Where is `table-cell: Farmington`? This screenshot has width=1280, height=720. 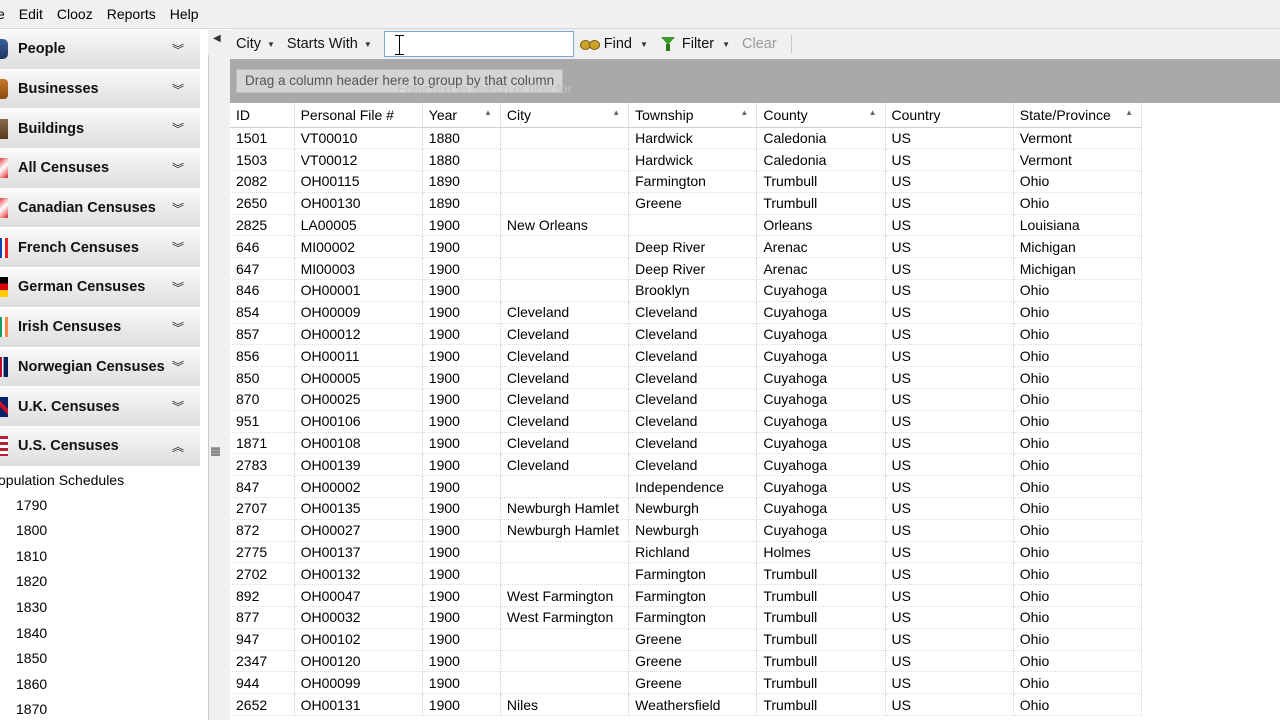
table-cell: Farmington is located at coordinates (693, 596).